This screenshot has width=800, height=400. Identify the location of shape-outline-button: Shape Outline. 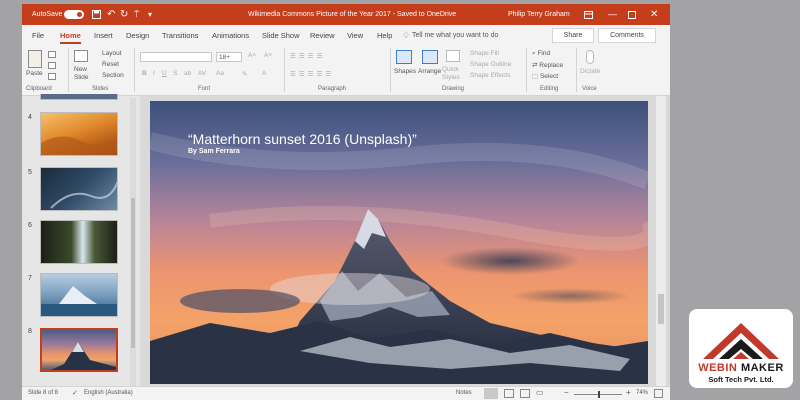
(490, 64).